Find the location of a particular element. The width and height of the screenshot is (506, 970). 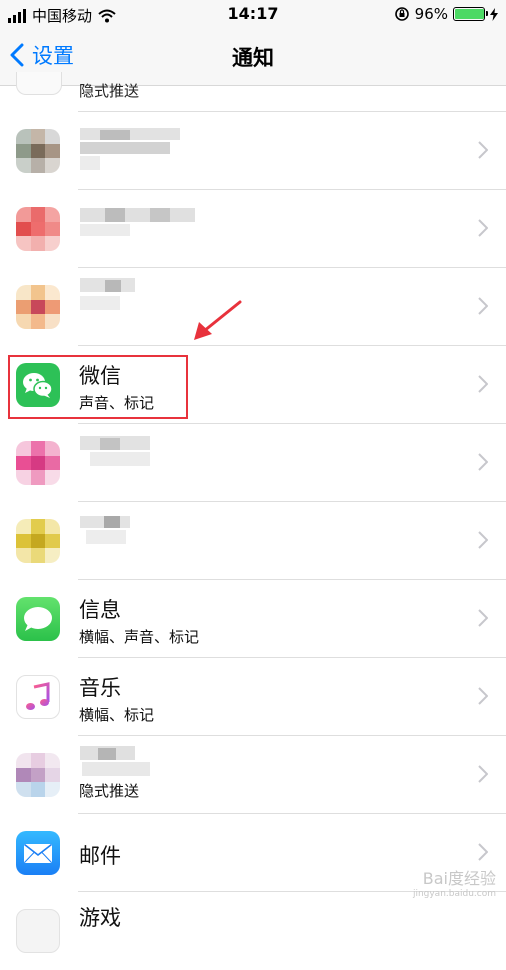

list-item-title: 游戏 is located at coordinates (100, 918).